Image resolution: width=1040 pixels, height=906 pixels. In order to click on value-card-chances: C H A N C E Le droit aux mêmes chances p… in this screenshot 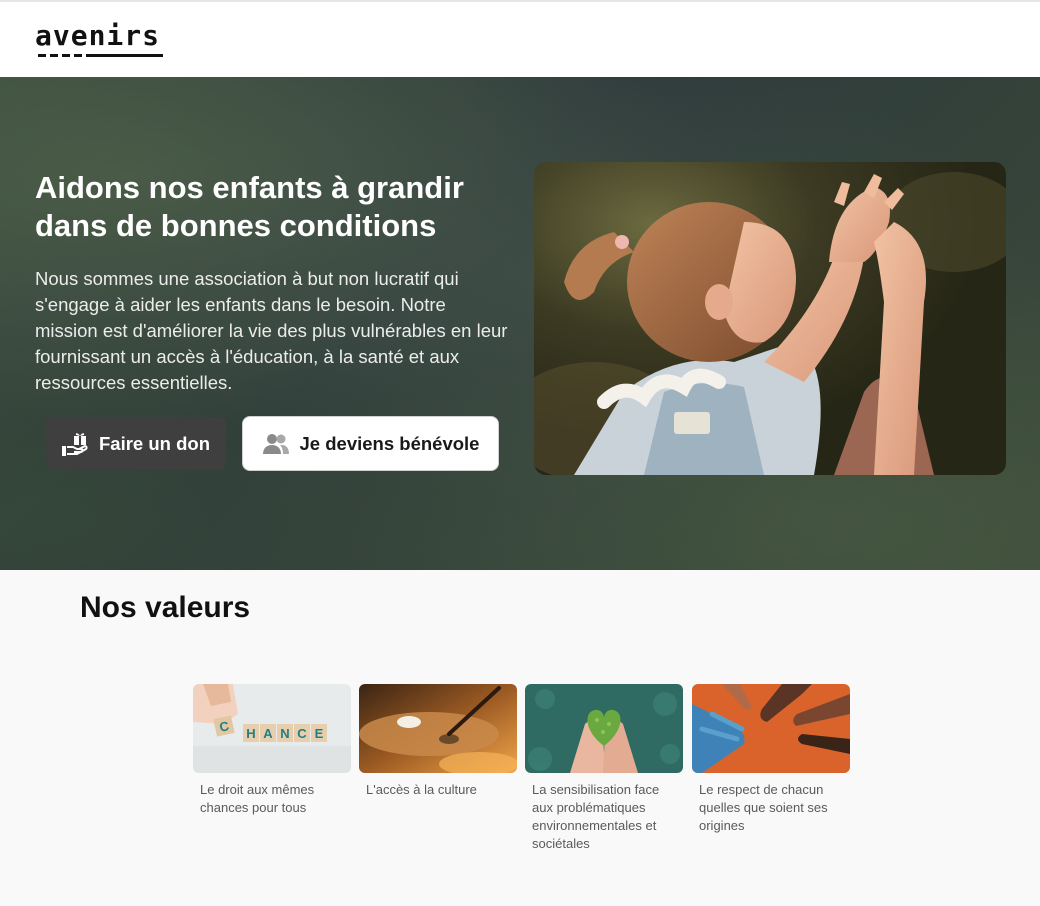, I will do `click(272, 750)`.